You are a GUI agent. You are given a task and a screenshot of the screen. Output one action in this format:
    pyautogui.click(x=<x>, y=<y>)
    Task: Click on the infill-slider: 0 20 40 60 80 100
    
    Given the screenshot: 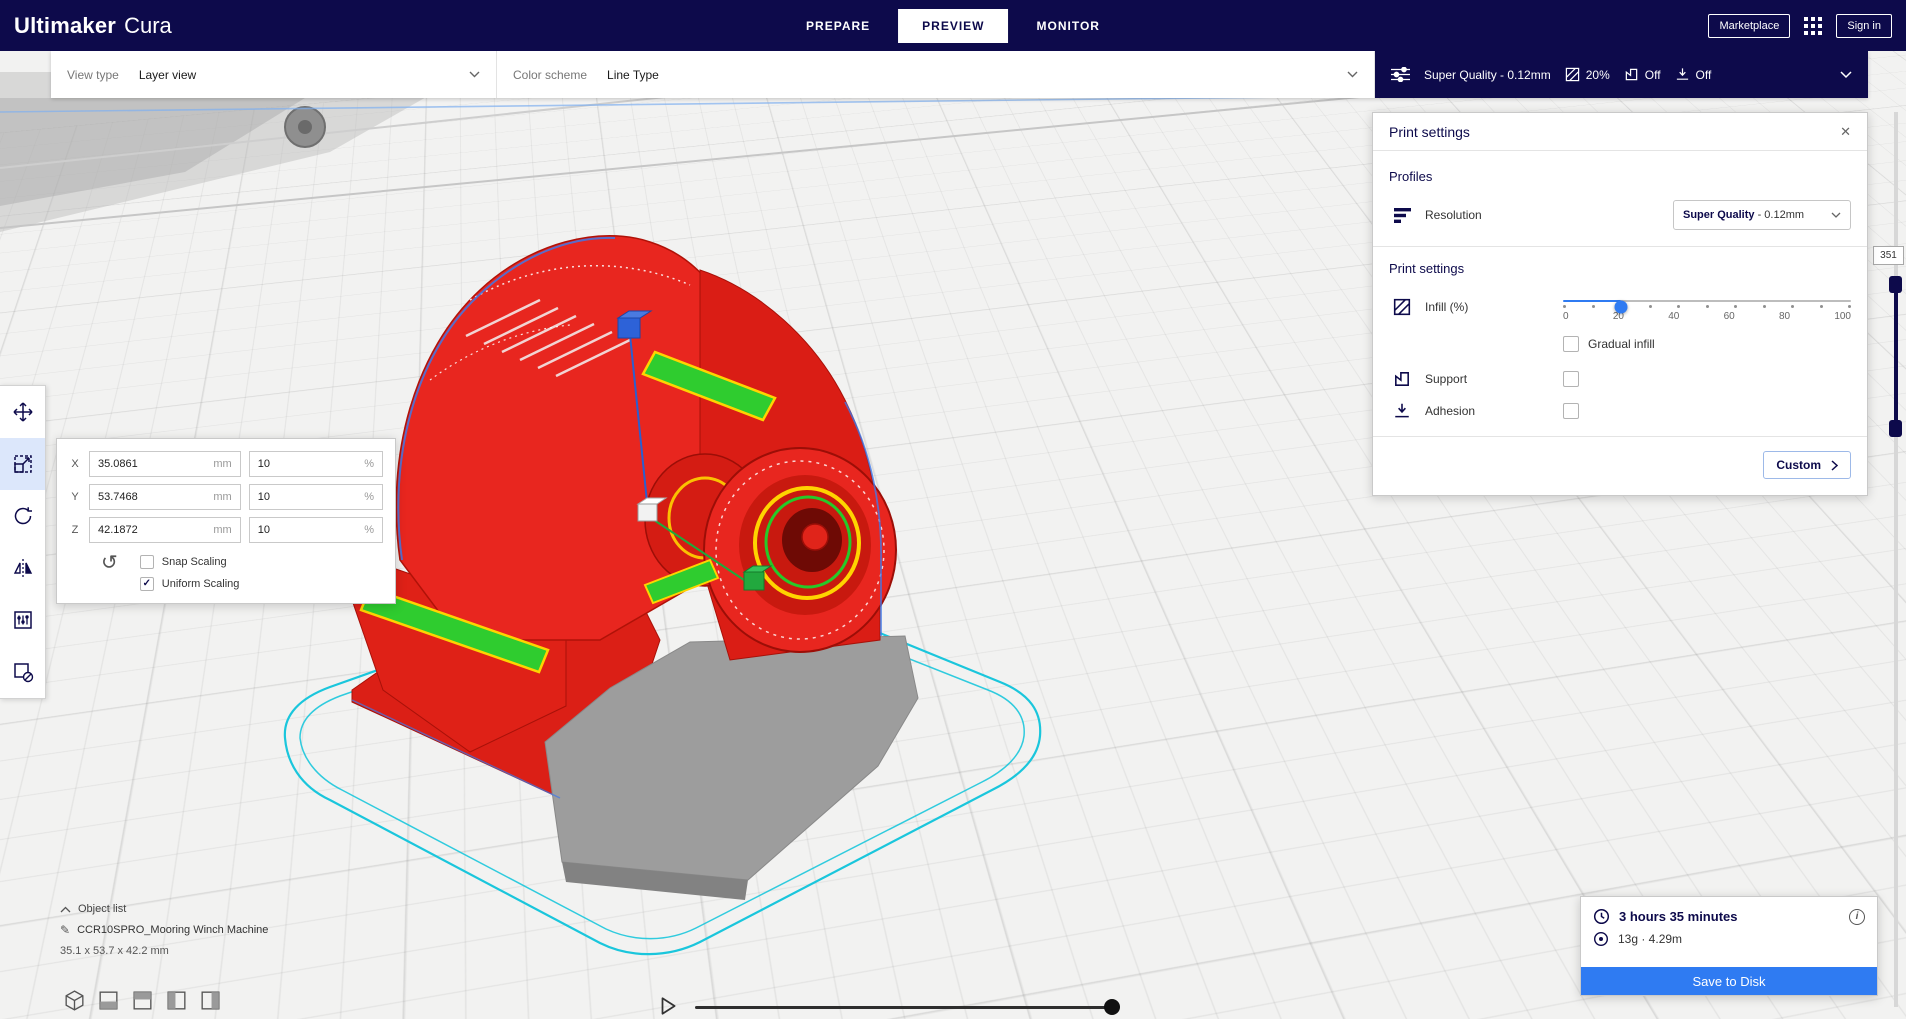 What is the action you would take?
    pyautogui.click(x=1707, y=307)
    